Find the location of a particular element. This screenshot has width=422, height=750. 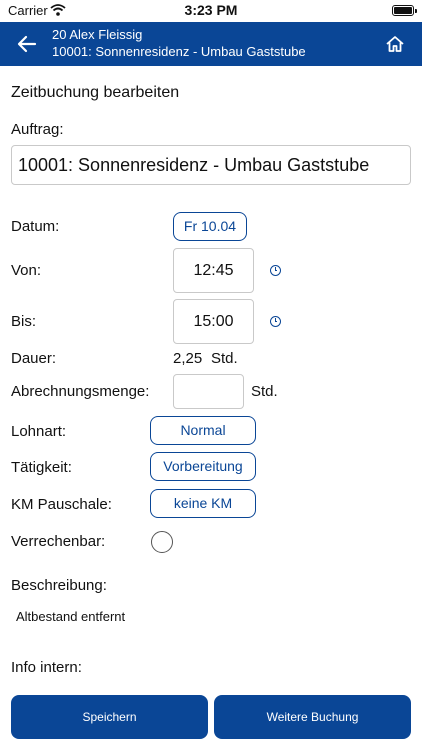

auftrag-field: 10001: Sonnenresidenz - Umbau Gaststube is located at coordinates (211, 165).